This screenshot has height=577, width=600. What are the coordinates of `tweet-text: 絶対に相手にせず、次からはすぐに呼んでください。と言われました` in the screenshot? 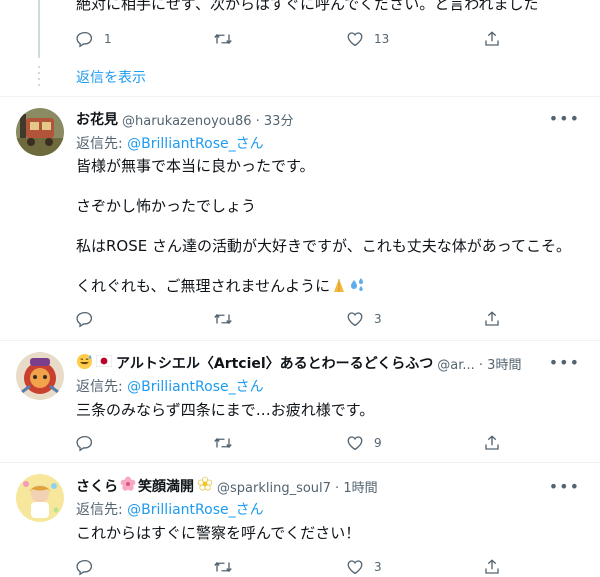 It's located at (307, 6).